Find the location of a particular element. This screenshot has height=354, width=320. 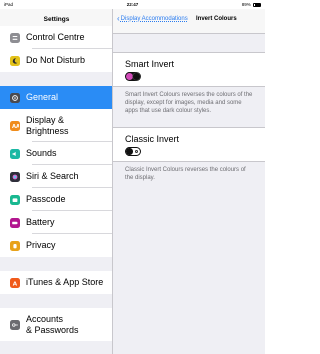

svg-text: AA is located at coordinates (15, 127).